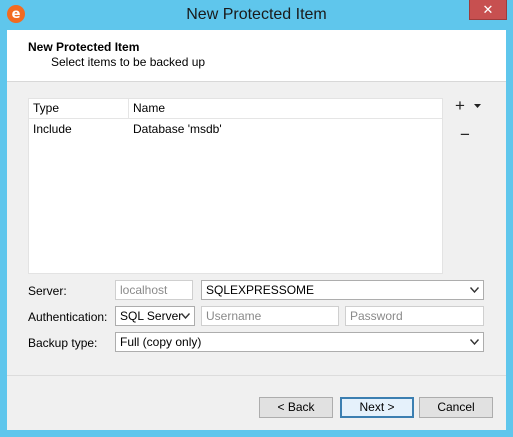  I want to click on server-host-field: localhost, so click(154, 290).